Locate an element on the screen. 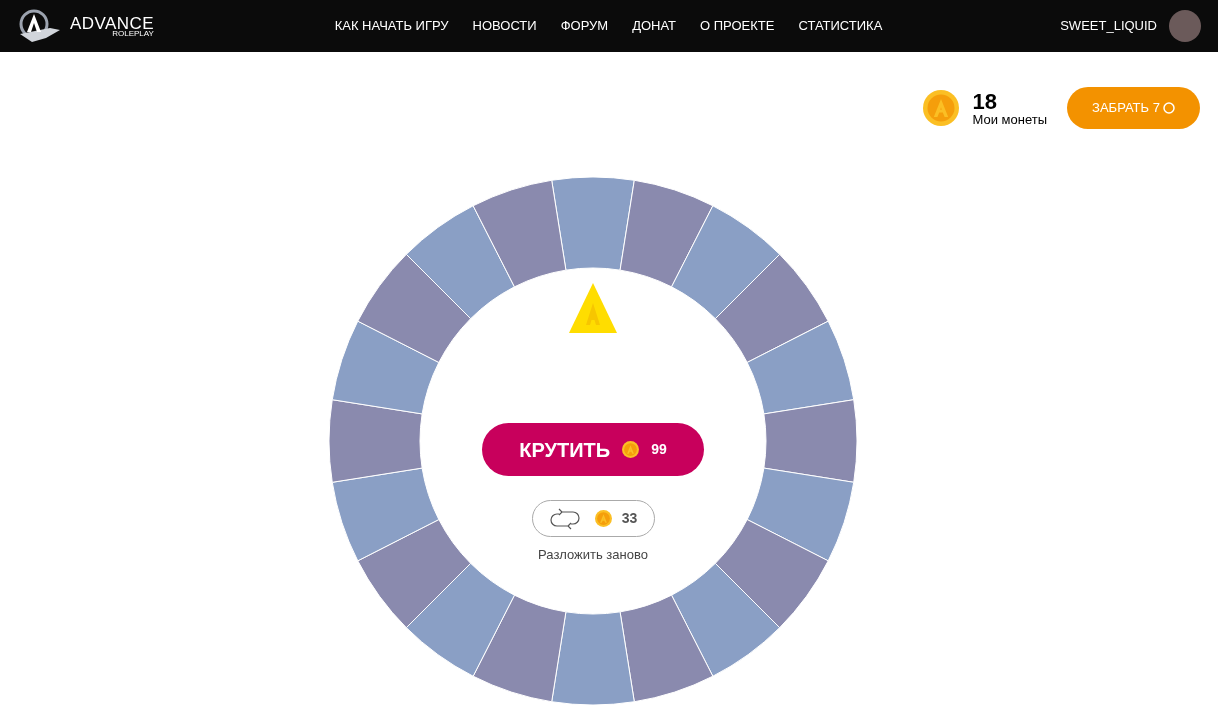  username: SWEET_LIQUID is located at coordinates (1108, 26).